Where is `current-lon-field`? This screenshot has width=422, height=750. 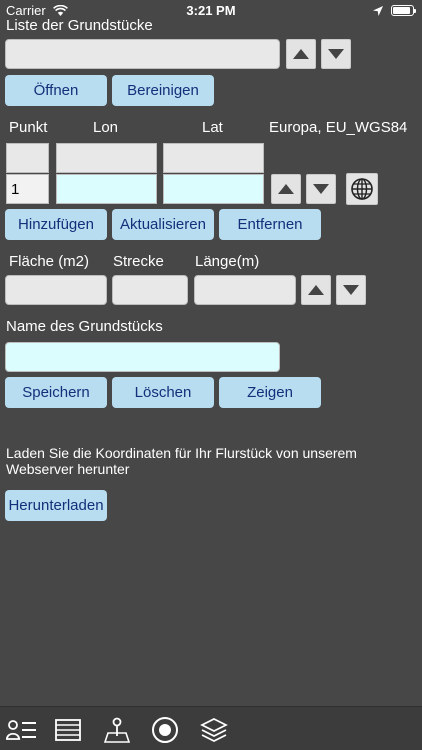
current-lon-field is located at coordinates (106, 189).